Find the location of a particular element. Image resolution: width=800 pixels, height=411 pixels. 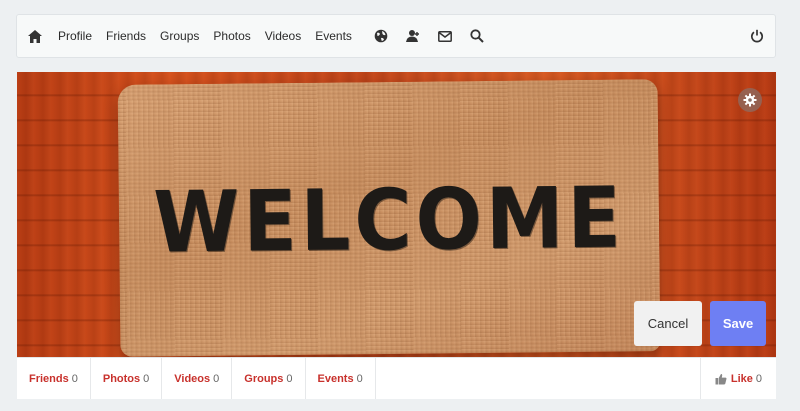

nav-link-events: Events is located at coordinates (333, 36).